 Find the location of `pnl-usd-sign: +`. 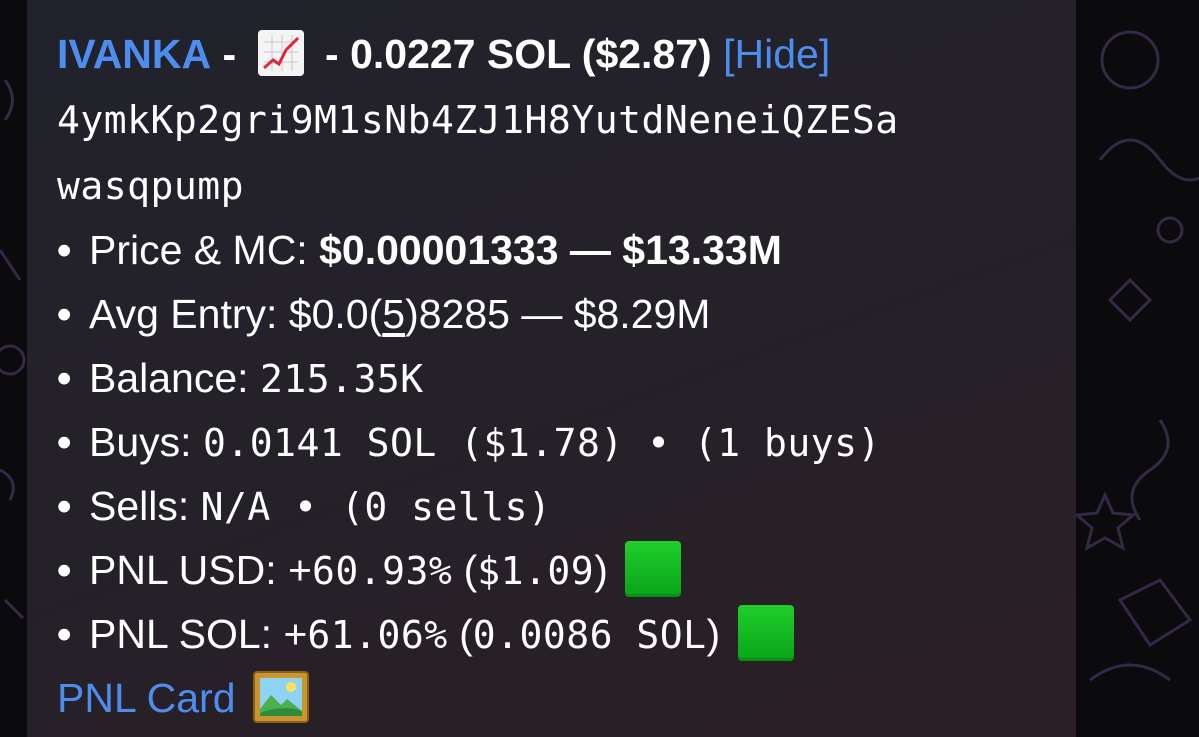

pnl-usd-sign: + is located at coordinates (300, 570).